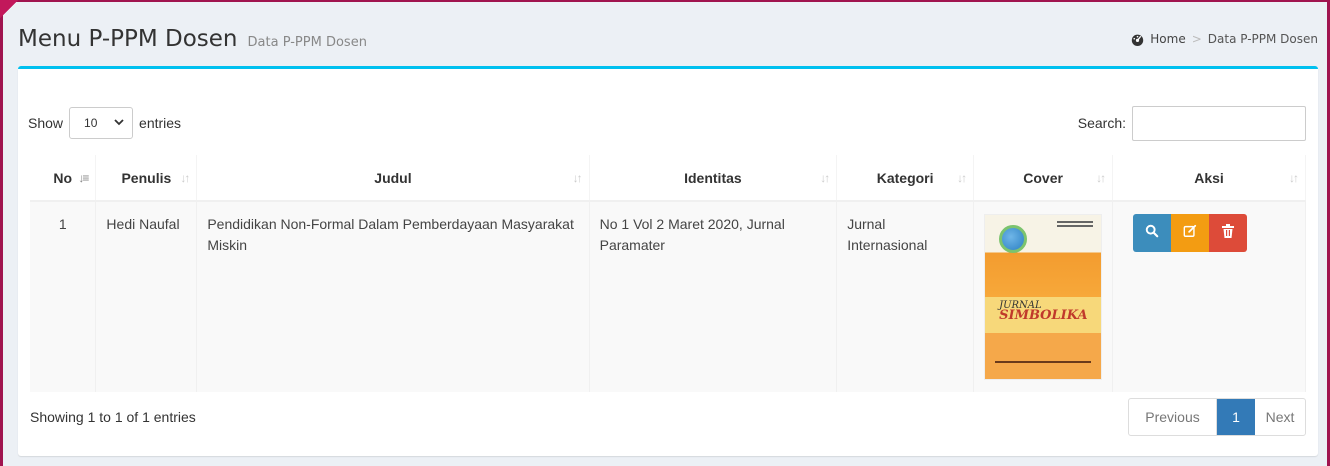 The image size is (1330, 466). I want to click on page-length-value: 10, so click(91, 123).